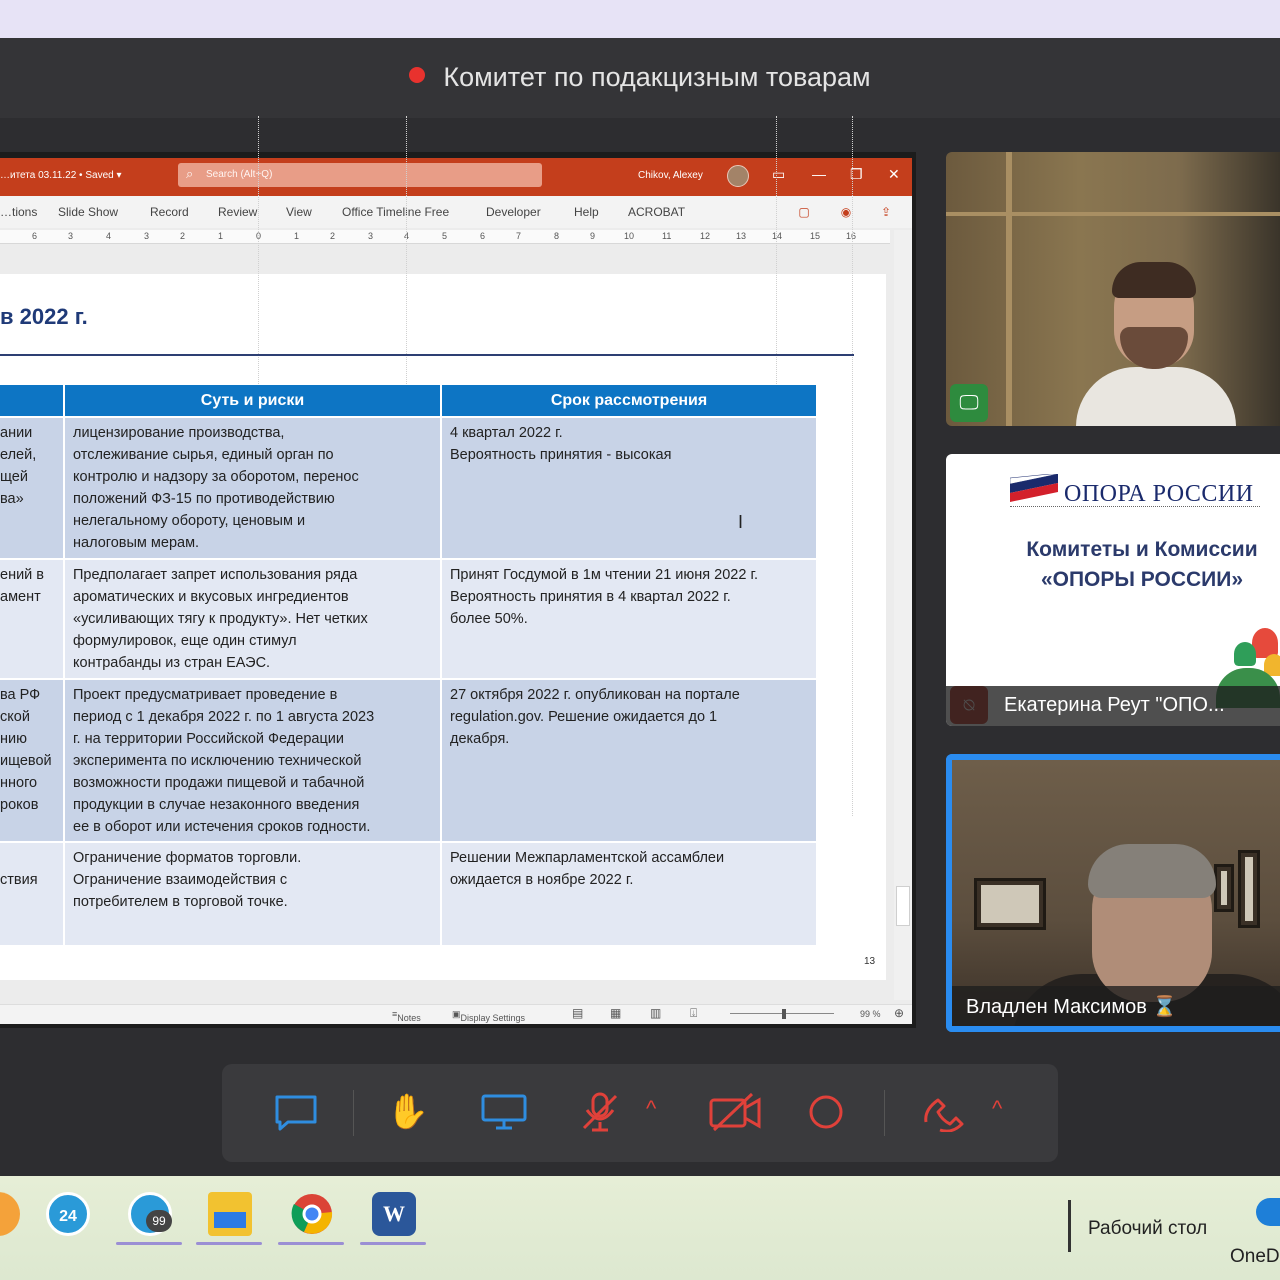  Describe the element at coordinates (32, 893) in the screenshot. I see `table-cell: ствия` at that location.